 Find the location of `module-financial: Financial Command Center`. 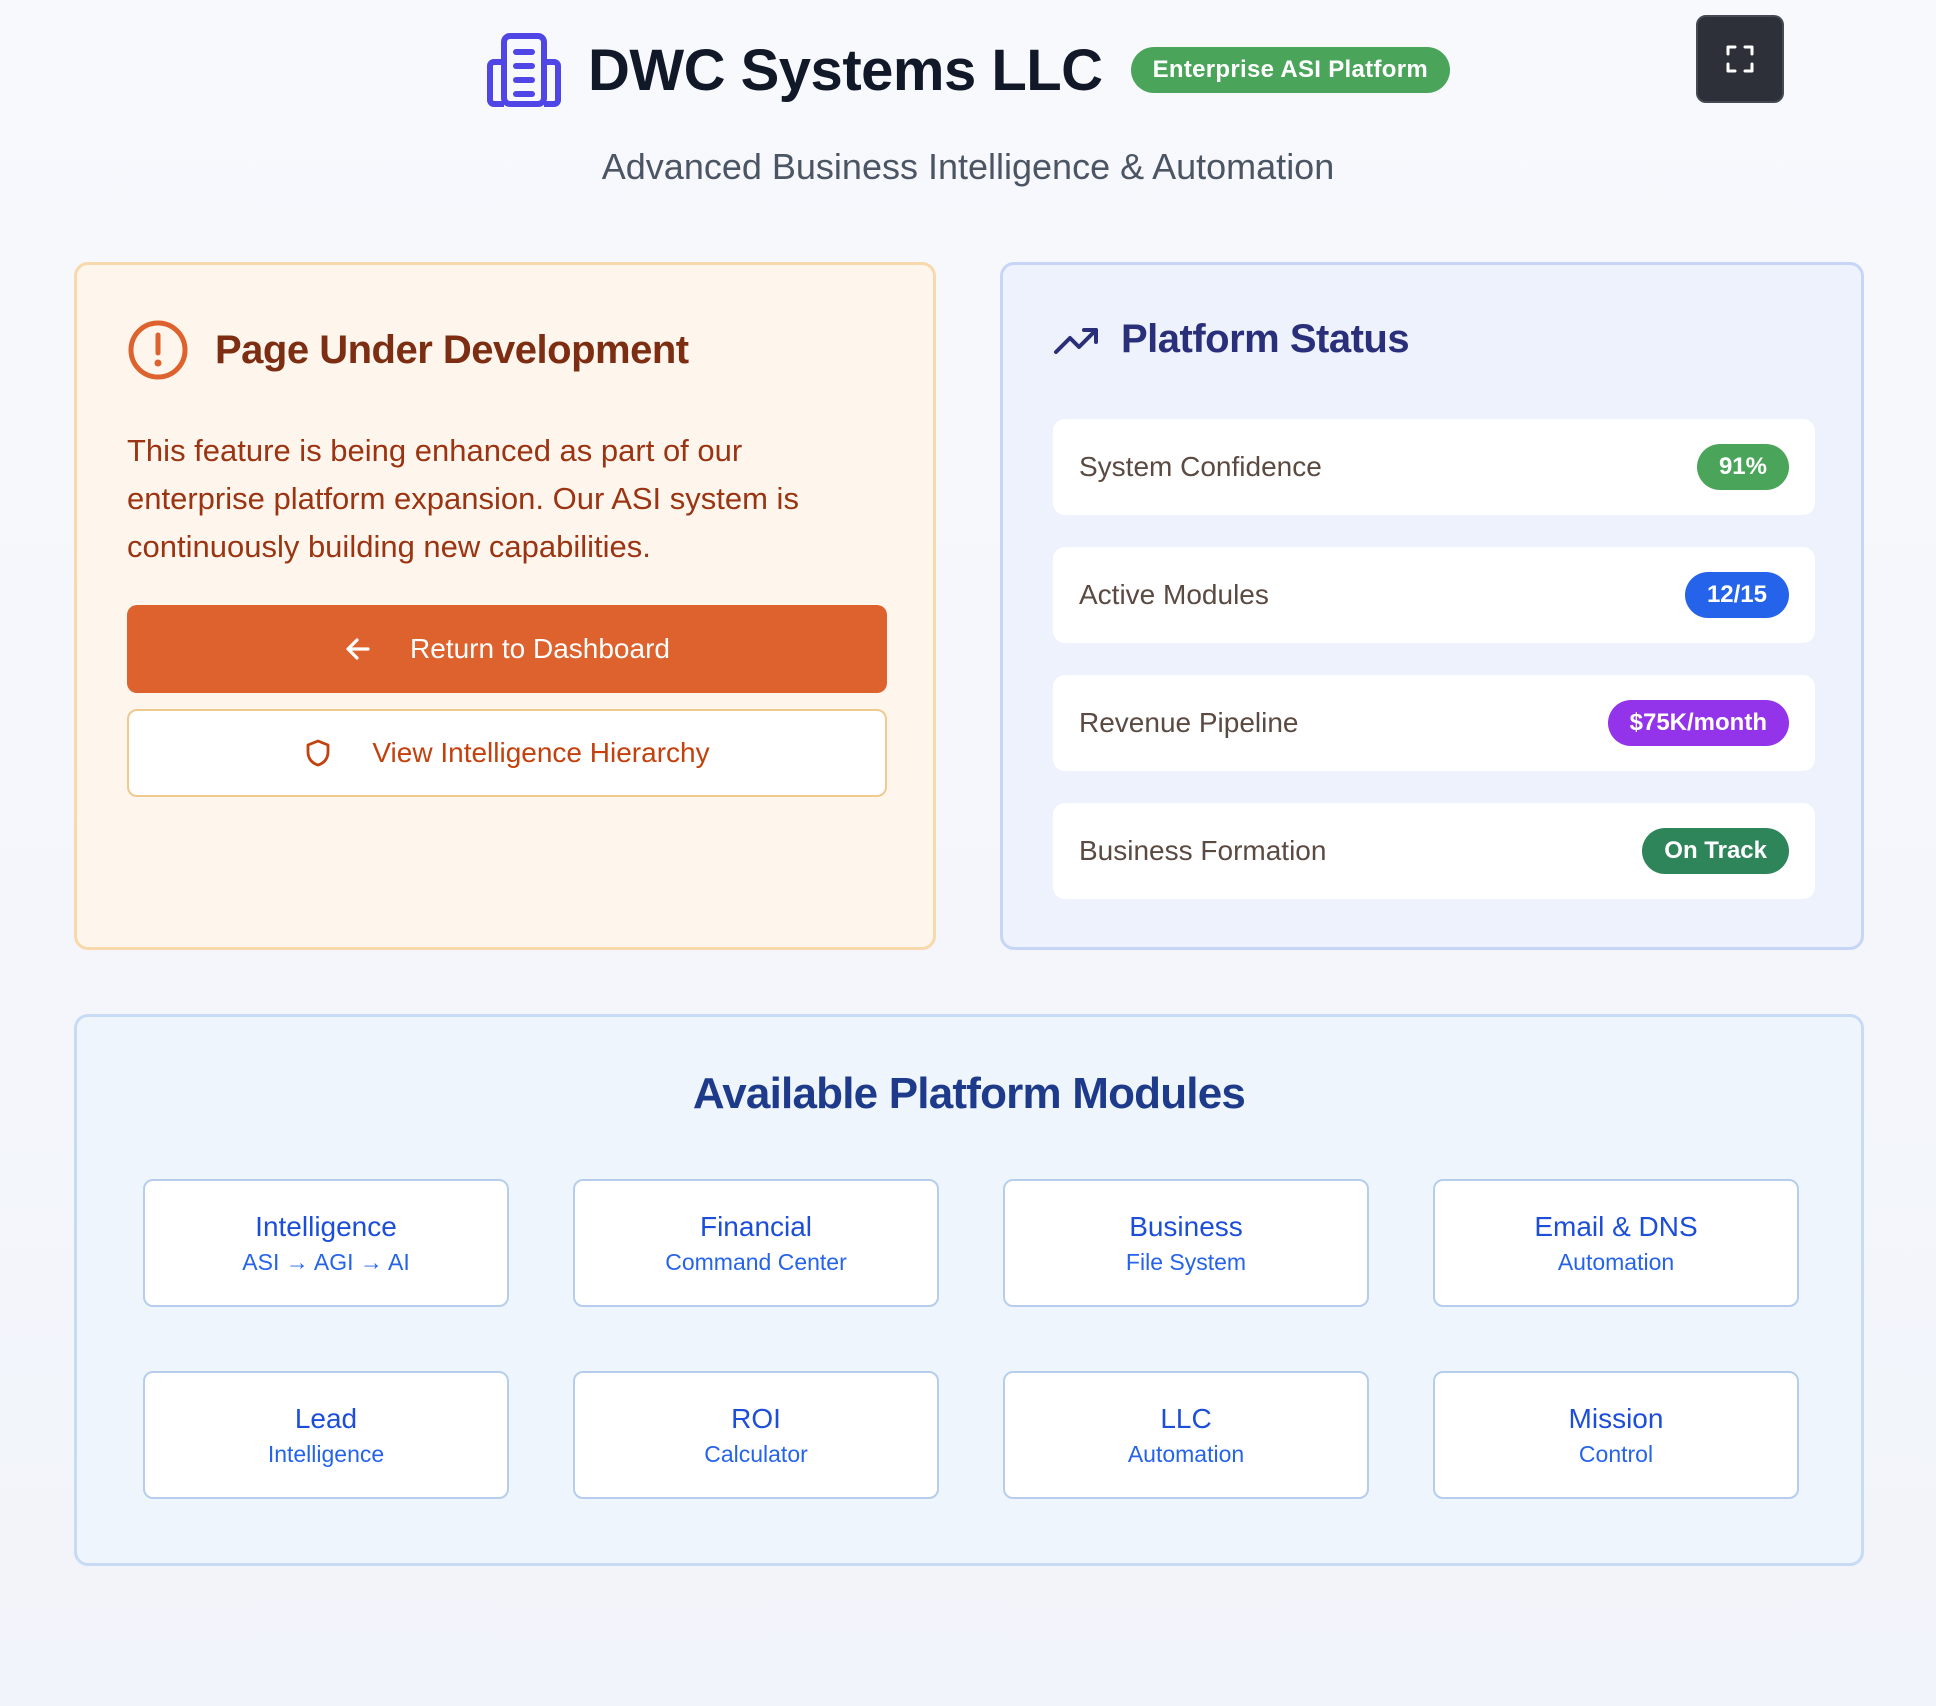

module-financial: Financial Command Center is located at coordinates (756, 1243).